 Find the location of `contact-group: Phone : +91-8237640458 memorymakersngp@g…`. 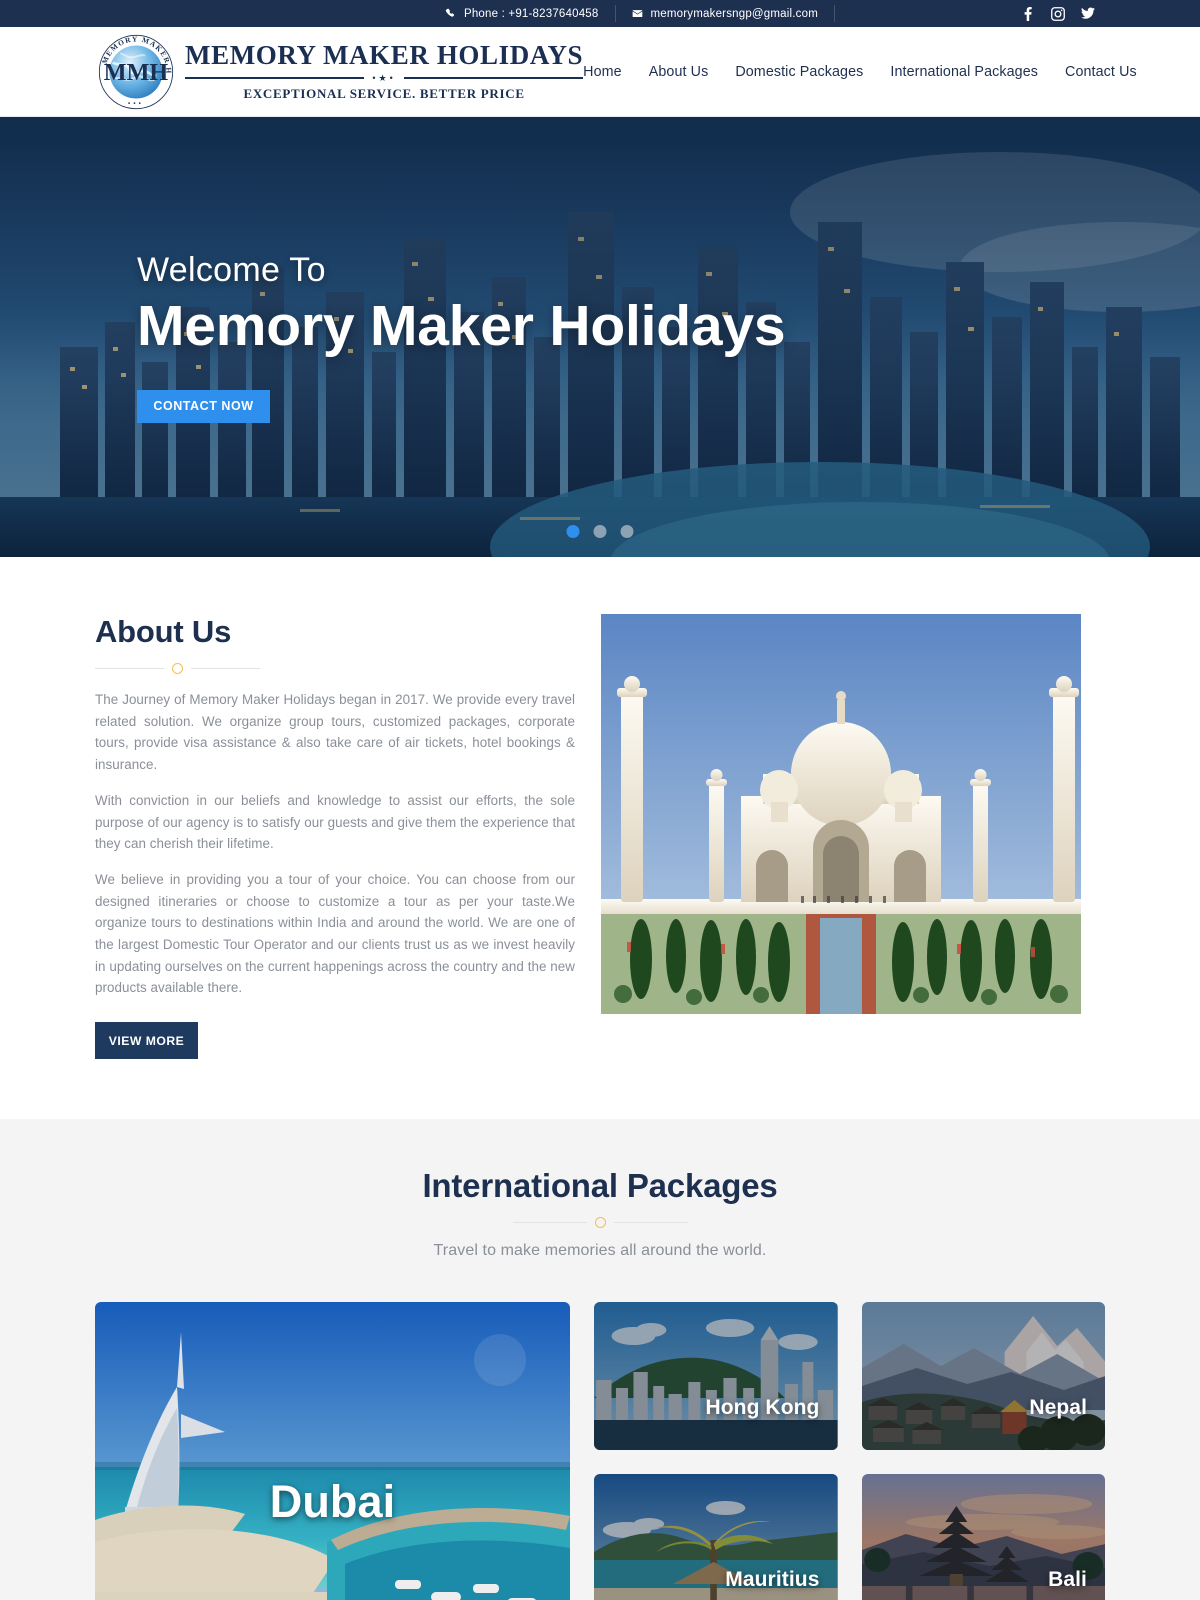

contact-group: Phone : +91-8237640458 memorymakersngp@g… is located at coordinates (600, 13).